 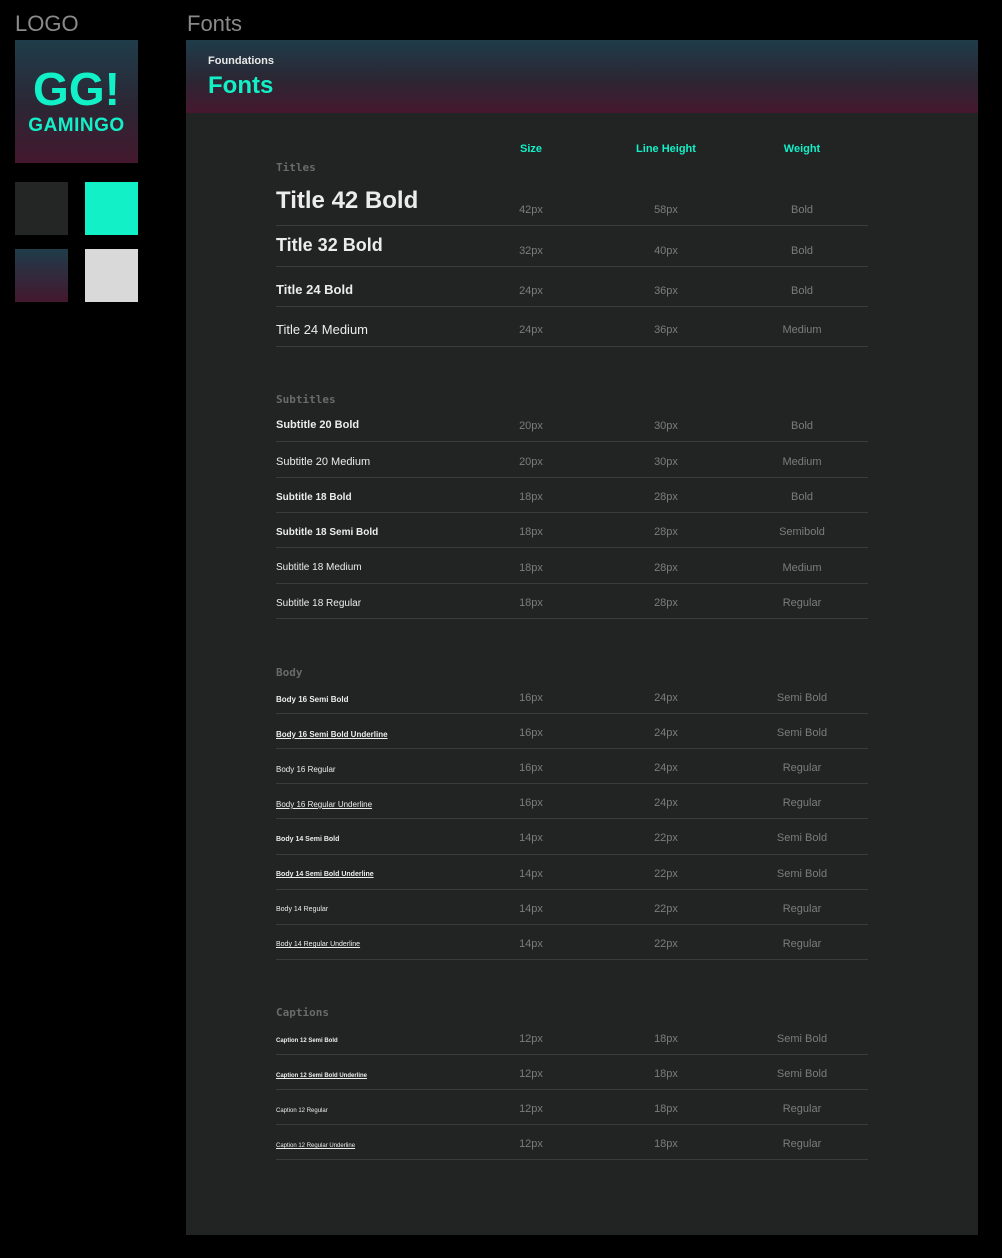 I want to click on line-height-value: 36px, so click(x=666, y=330).